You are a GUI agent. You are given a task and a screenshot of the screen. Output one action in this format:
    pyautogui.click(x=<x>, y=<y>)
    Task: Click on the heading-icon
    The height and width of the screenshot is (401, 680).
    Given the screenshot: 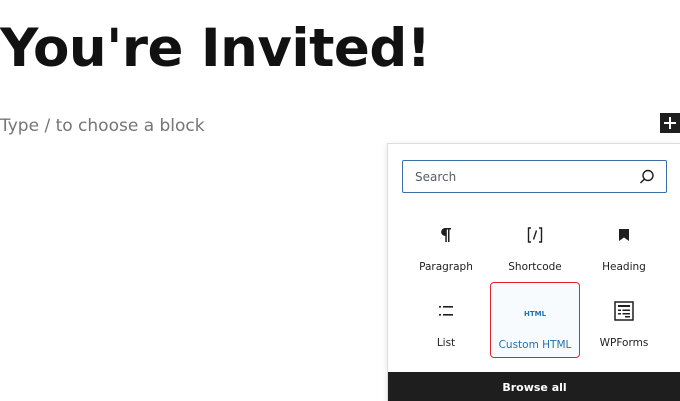 What is the action you would take?
    pyautogui.click(x=624, y=235)
    